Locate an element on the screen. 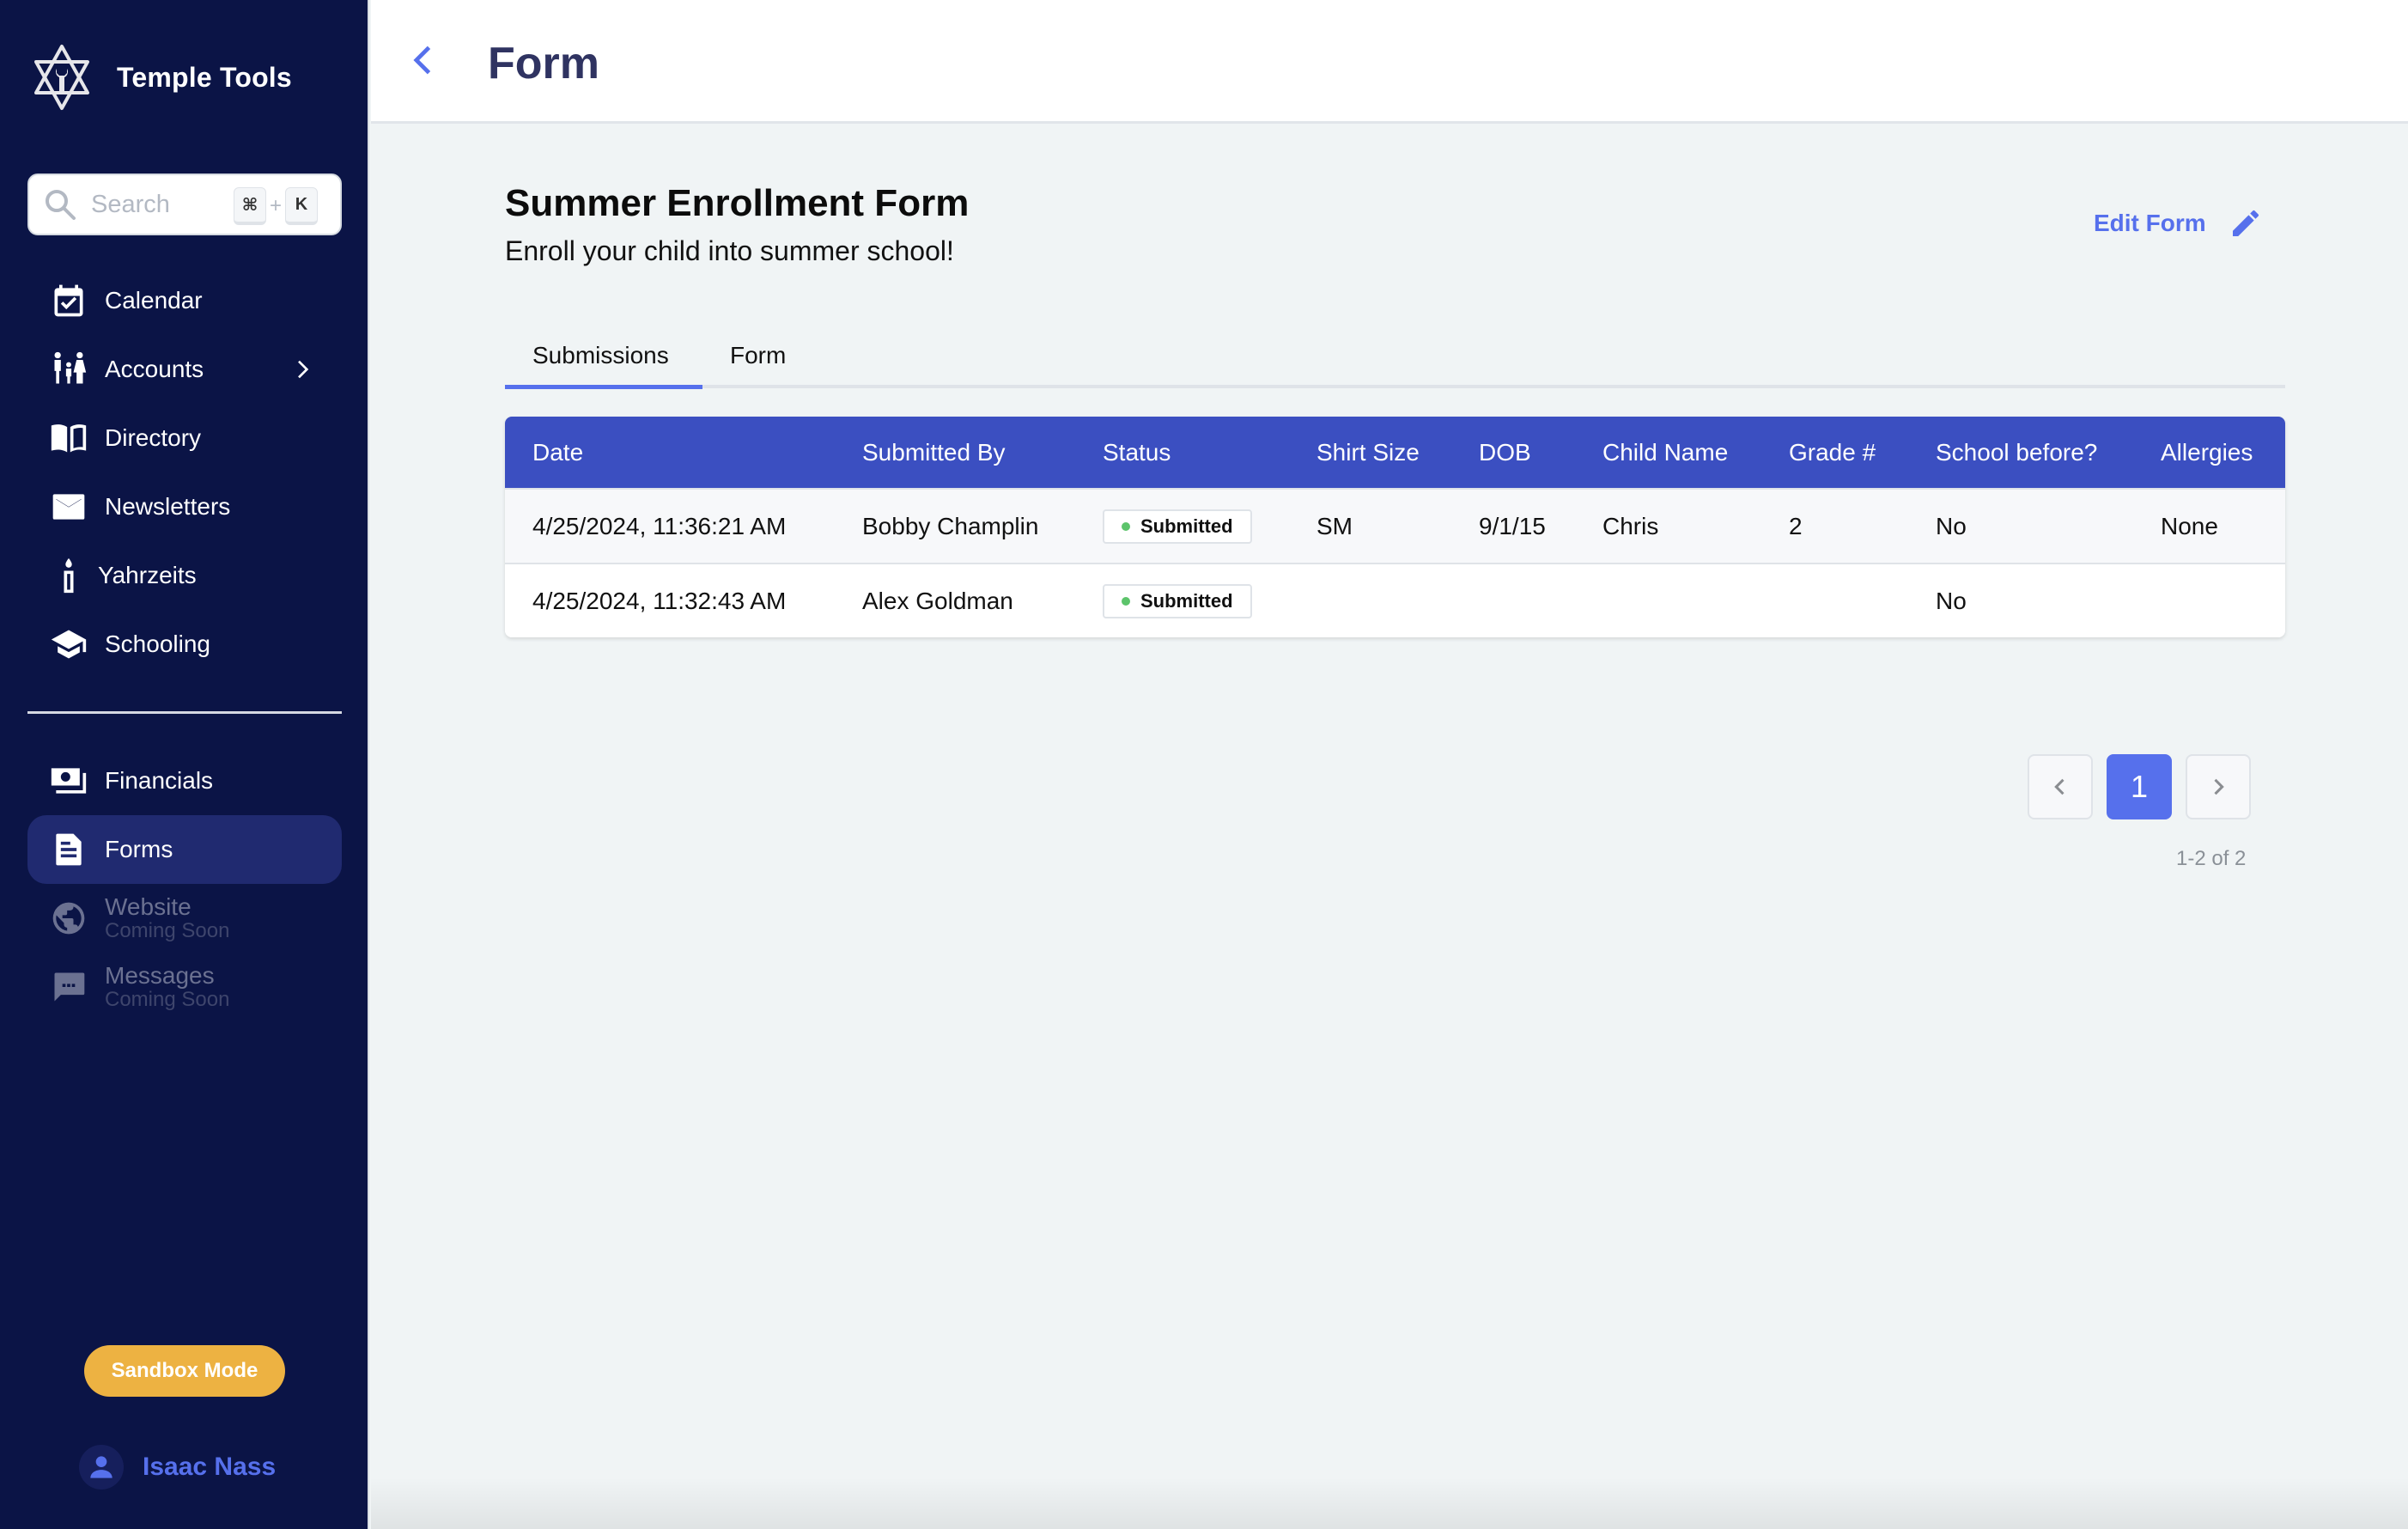  sidebar-item-label: Yahrzeits is located at coordinates (147, 575).